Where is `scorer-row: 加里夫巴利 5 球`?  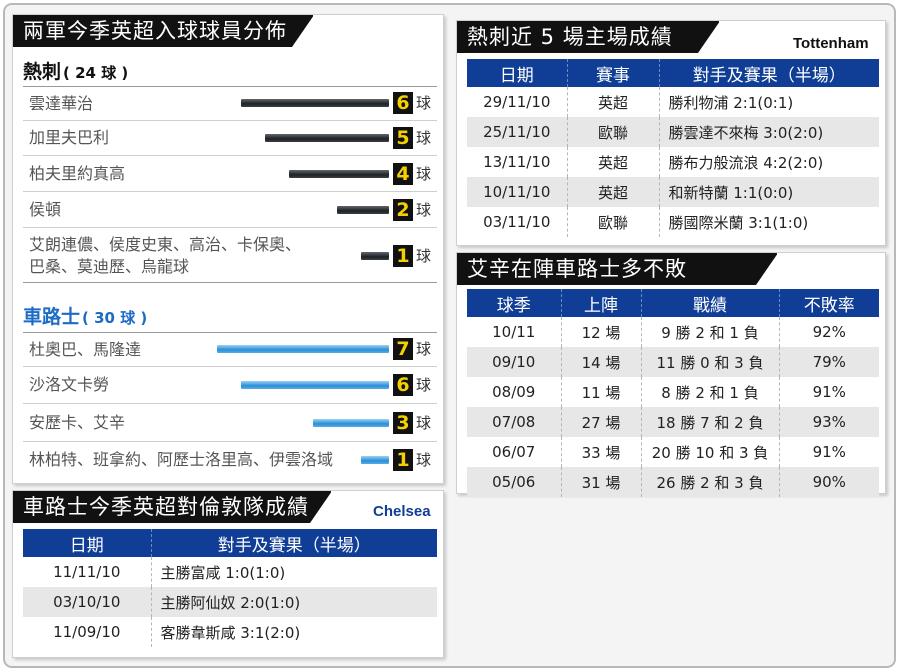
scorer-row: 加里夫巴利 5 球 is located at coordinates (230, 138).